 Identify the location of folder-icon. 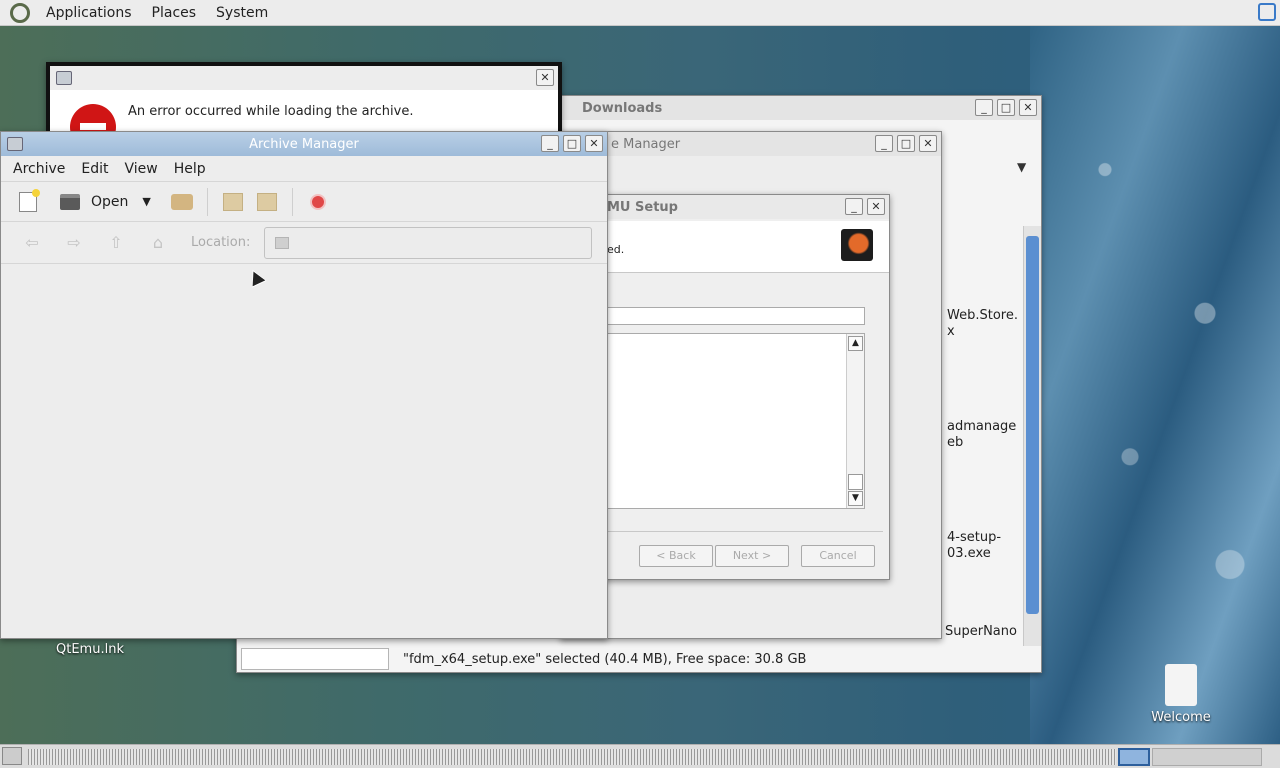
(282, 242).